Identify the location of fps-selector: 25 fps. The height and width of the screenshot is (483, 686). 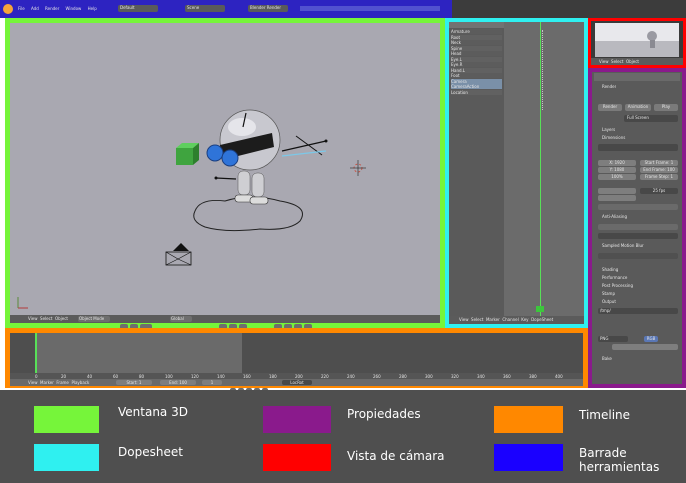
(659, 191).